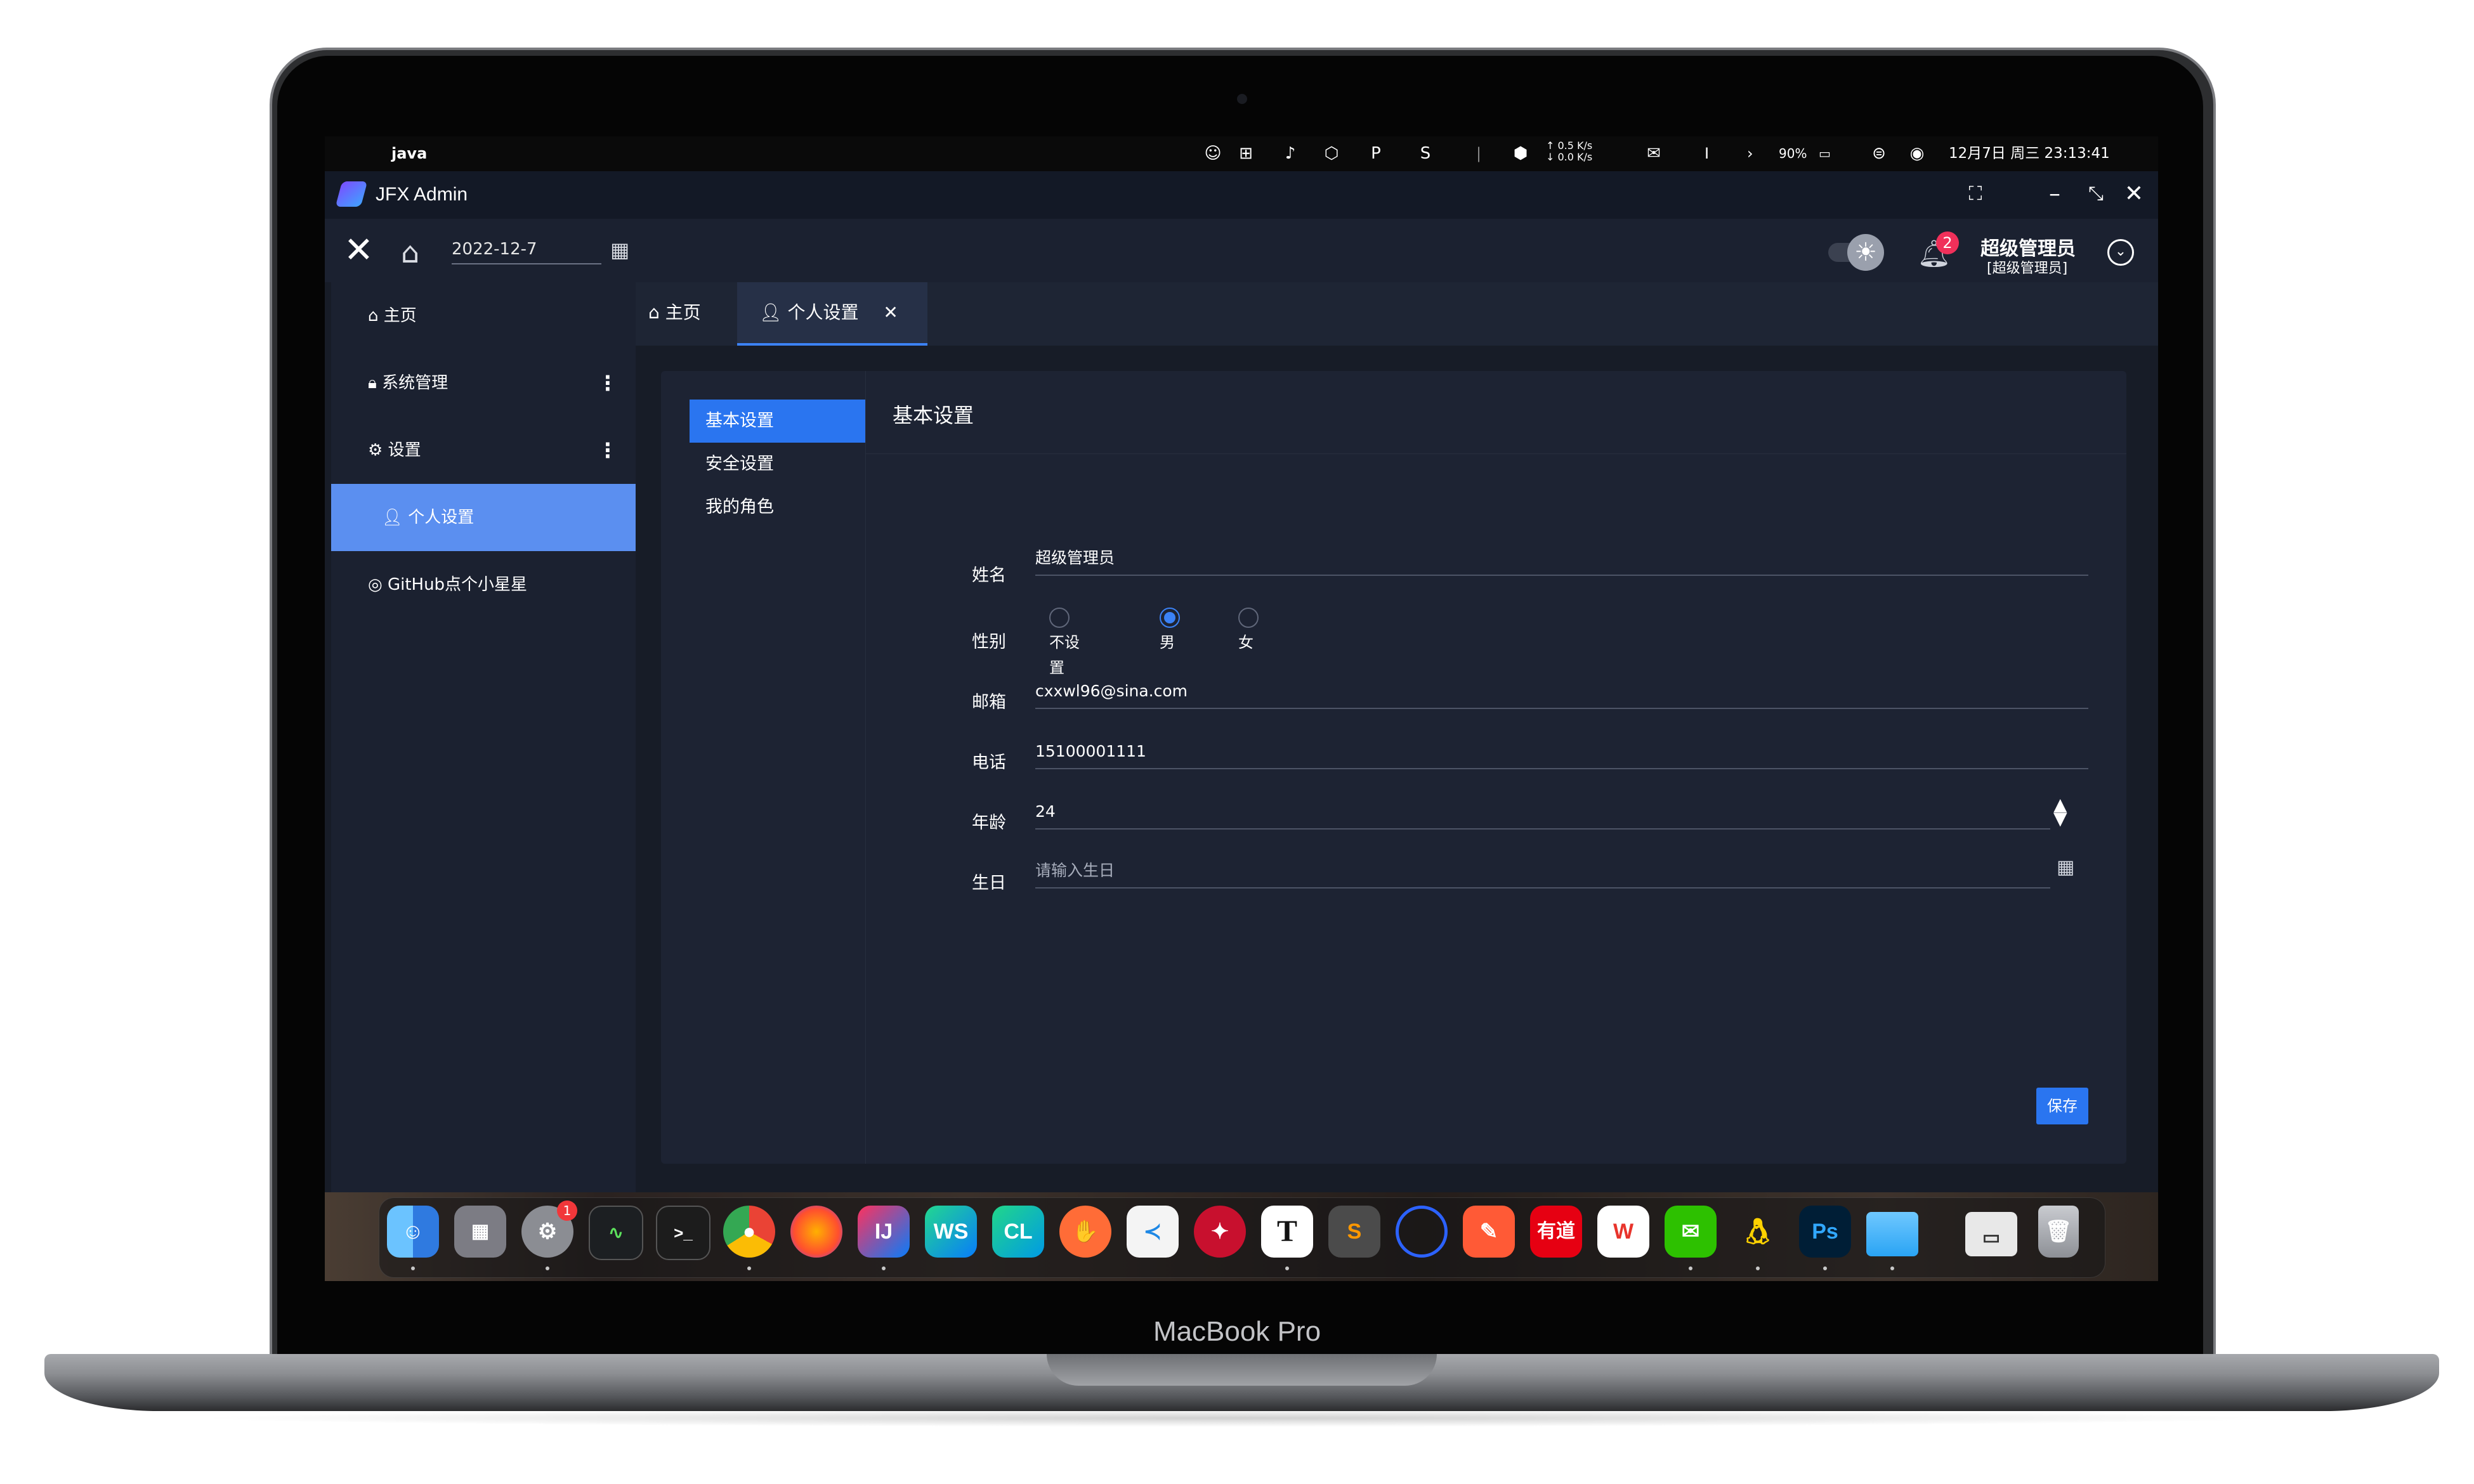 This screenshot has width=2474, height=1484. Describe the element at coordinates (777, 464) in the screenshot. I see `subnav-security-settings: 安全设置` at that location.